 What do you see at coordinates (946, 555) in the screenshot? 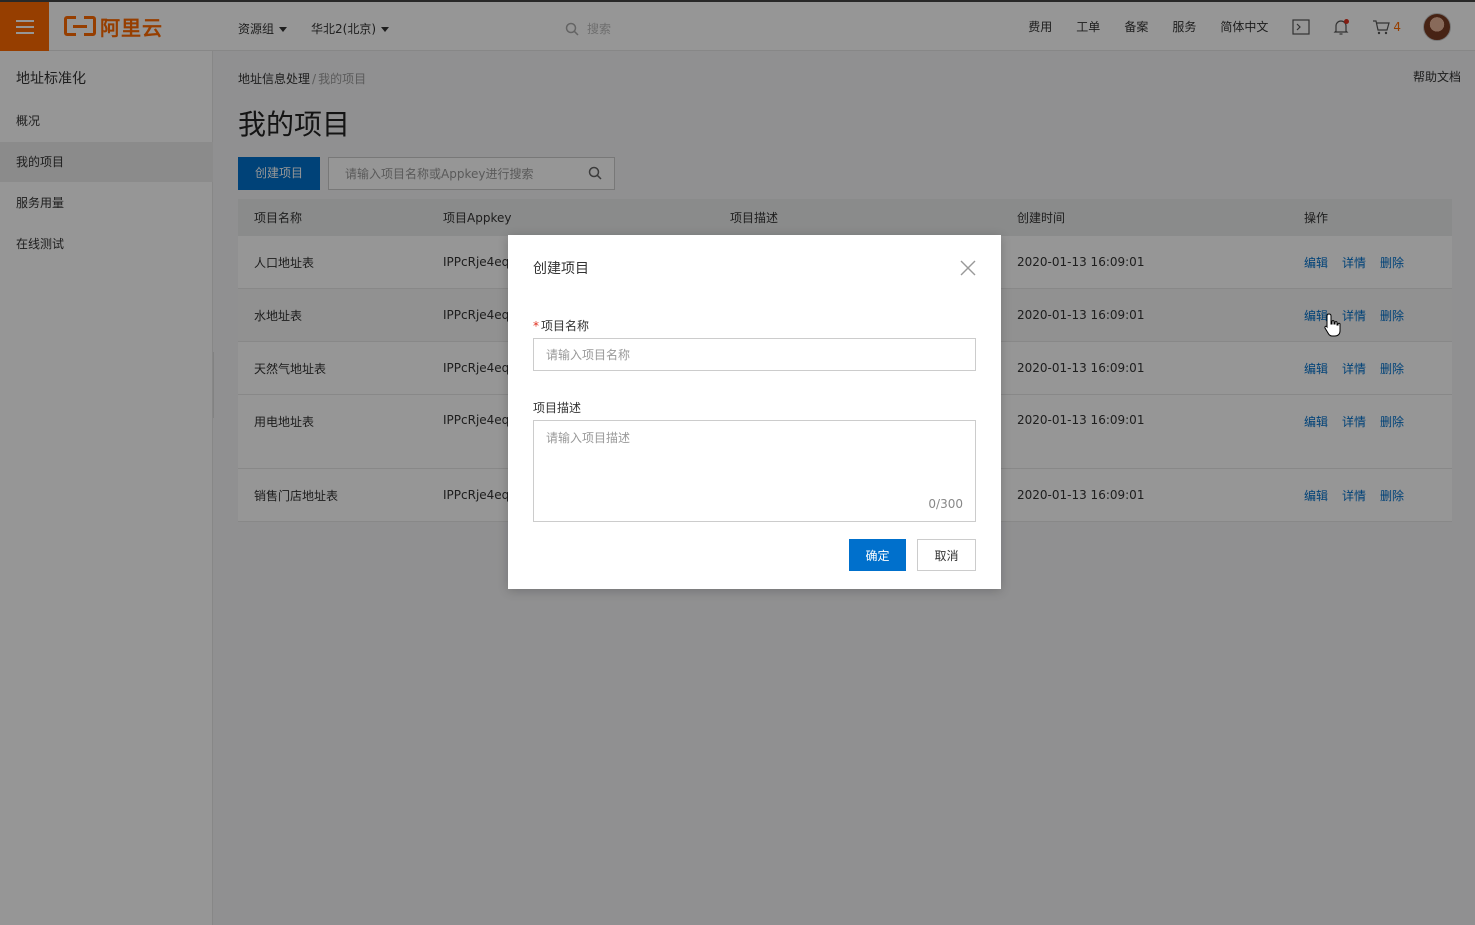
I see `cancel-button: 取消` at bounding box center [946, 555].